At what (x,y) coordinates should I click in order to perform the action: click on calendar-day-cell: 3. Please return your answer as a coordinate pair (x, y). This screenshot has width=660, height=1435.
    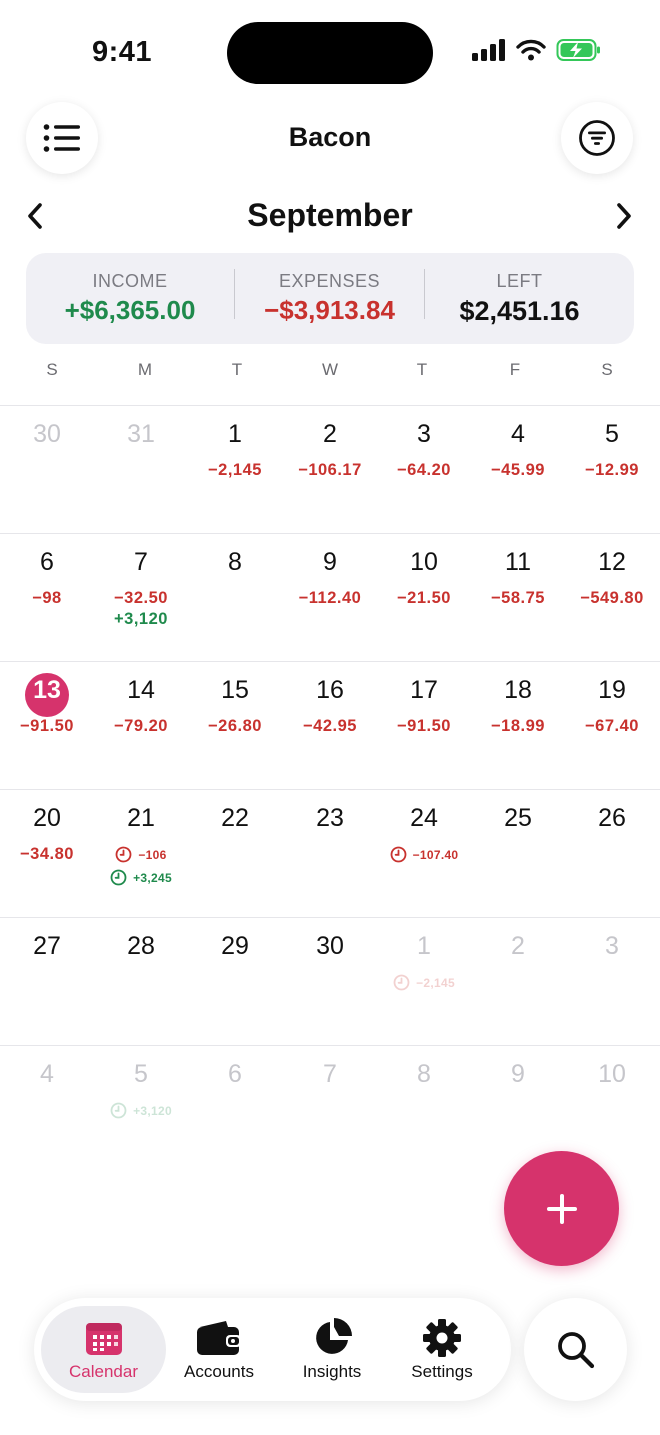
    Looking at the image, I should click on (612, 982).